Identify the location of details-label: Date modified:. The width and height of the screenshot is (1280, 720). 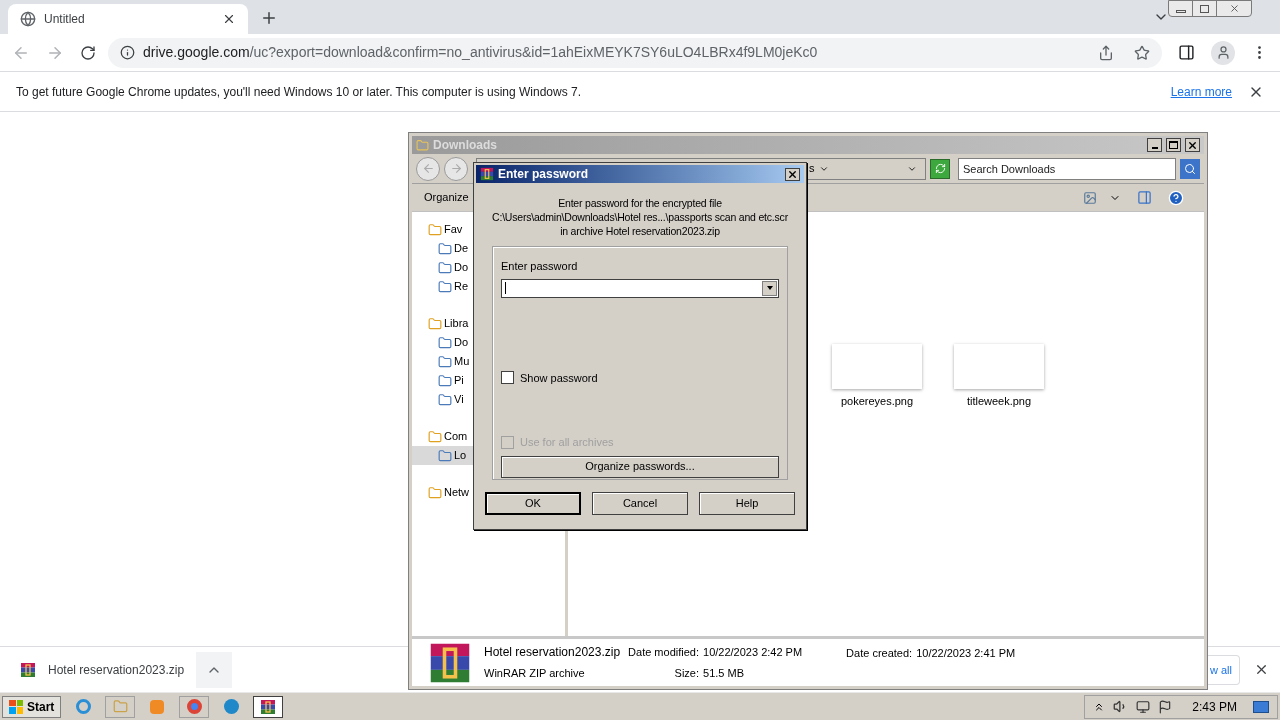
(663, 652).